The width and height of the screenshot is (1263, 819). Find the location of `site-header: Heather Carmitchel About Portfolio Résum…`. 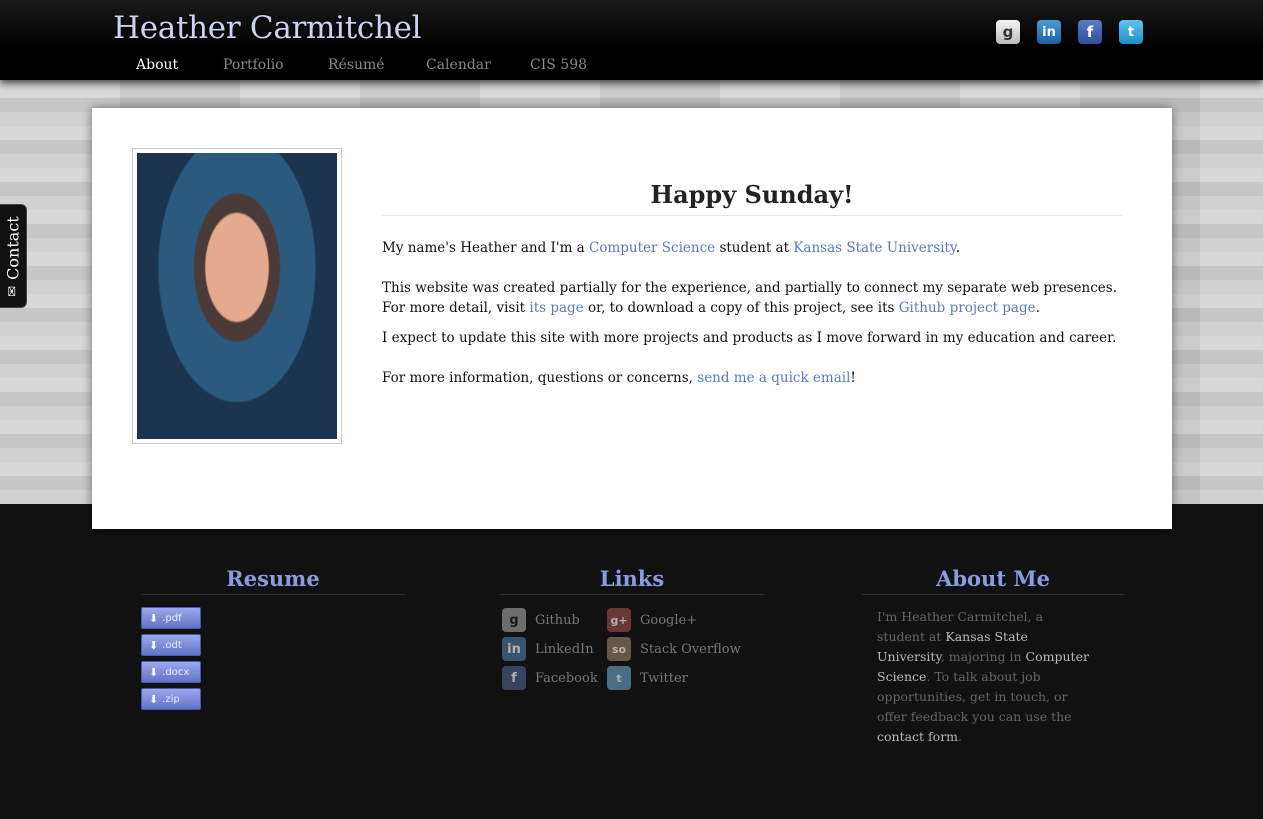

site-header: Heather Carmitchel About Portfolio Résum… is located at coordinates (631, 40).